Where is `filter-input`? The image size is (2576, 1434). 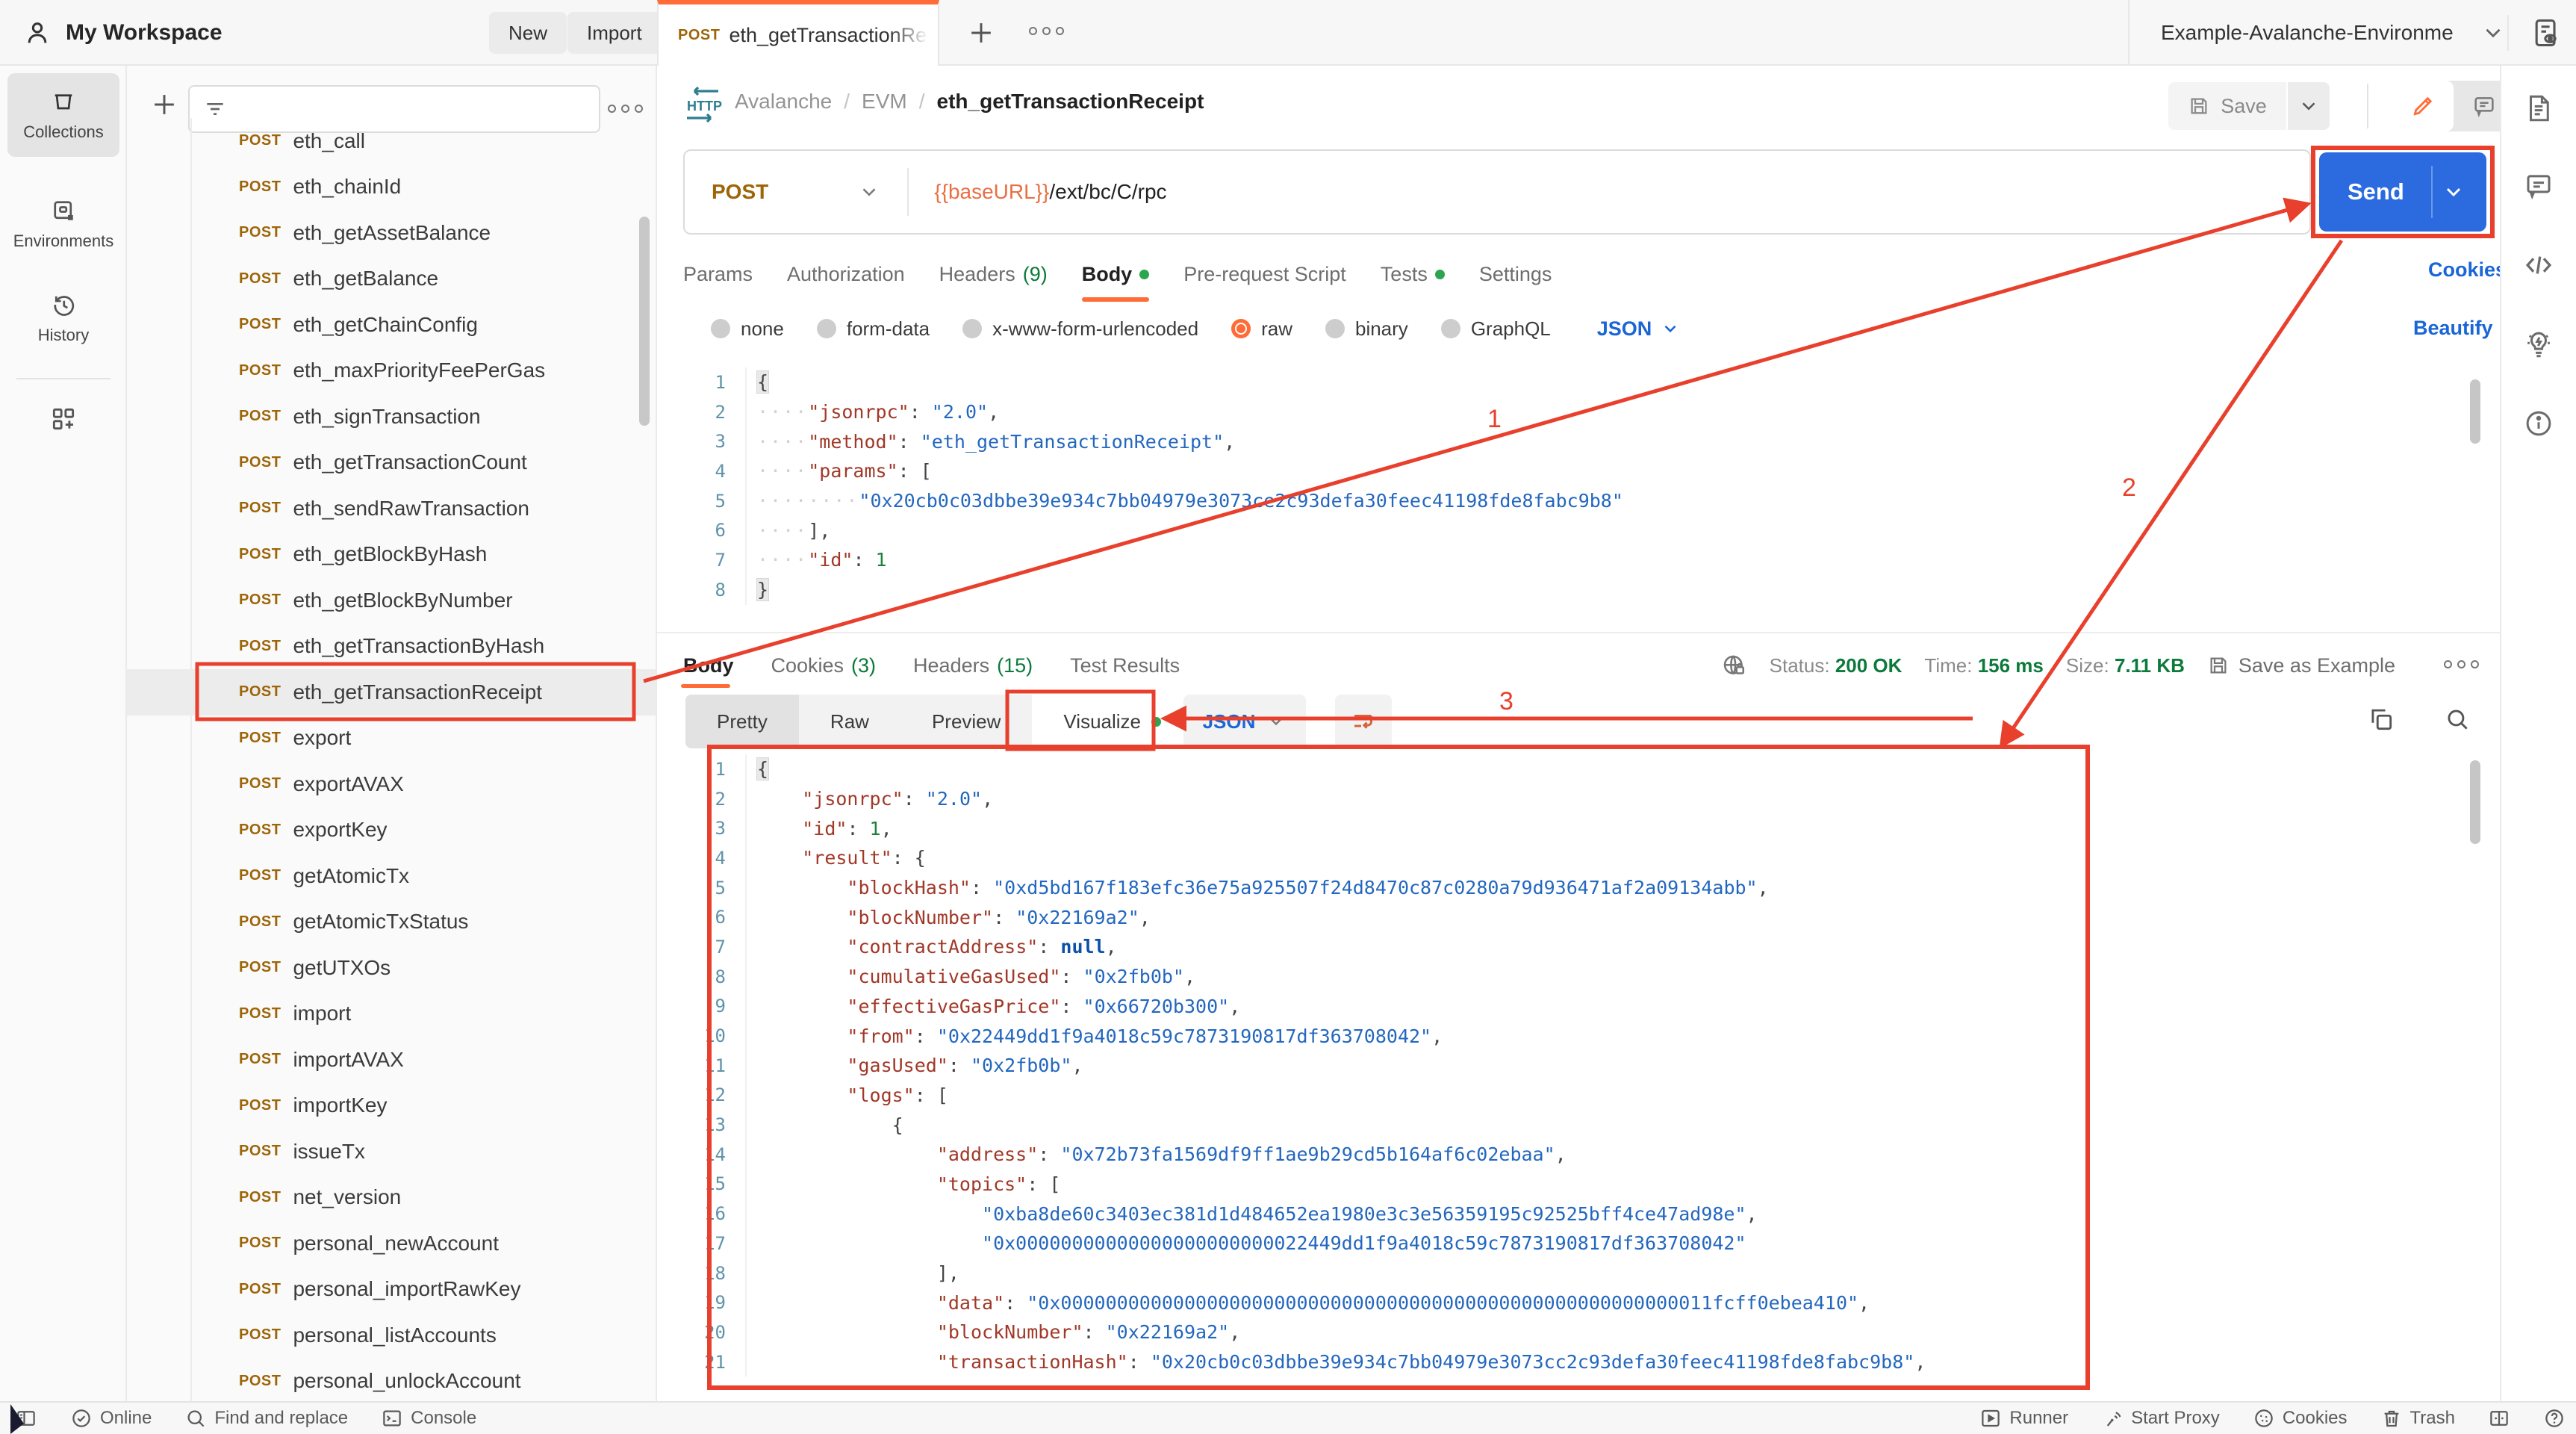 filter-input is located at coordinates (401, 109).